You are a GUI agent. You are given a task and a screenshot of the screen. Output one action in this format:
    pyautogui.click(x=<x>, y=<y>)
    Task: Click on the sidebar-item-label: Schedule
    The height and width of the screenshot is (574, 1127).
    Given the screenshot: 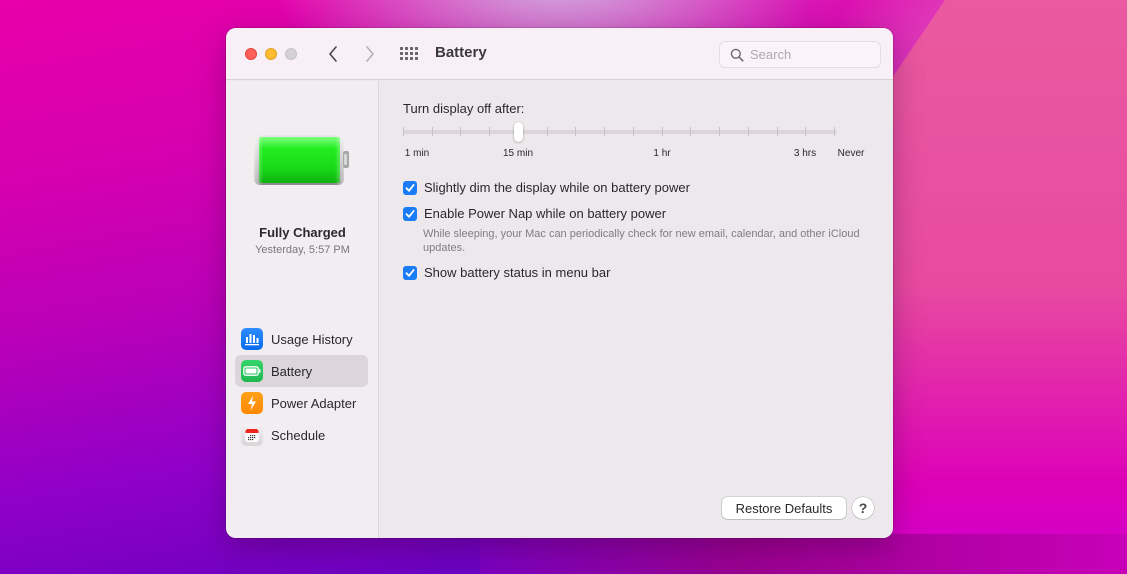 What is the action you would take?
    pyautogui.click(x=298, y=435)
    